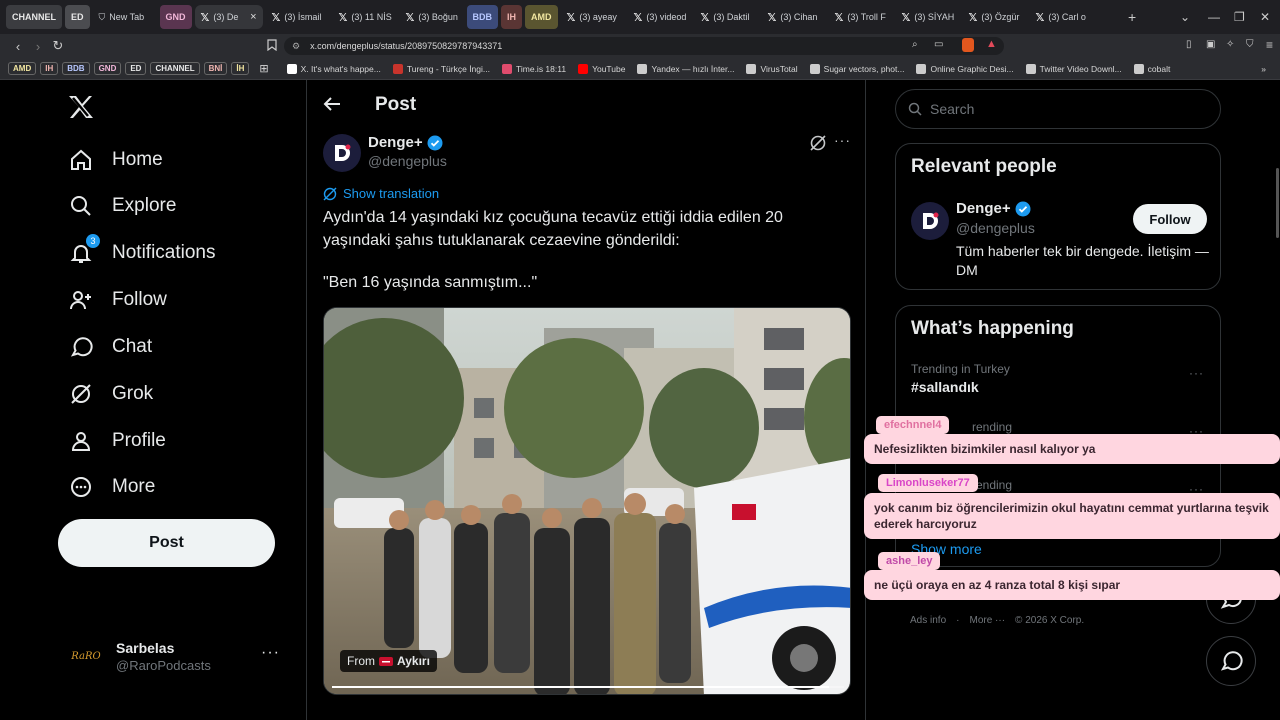 This screenshot has height=720, width=1280. Describe the element at coordinates (49, 68) in the screenshot. I see `bookmark-folder-pill: IH` at that location.